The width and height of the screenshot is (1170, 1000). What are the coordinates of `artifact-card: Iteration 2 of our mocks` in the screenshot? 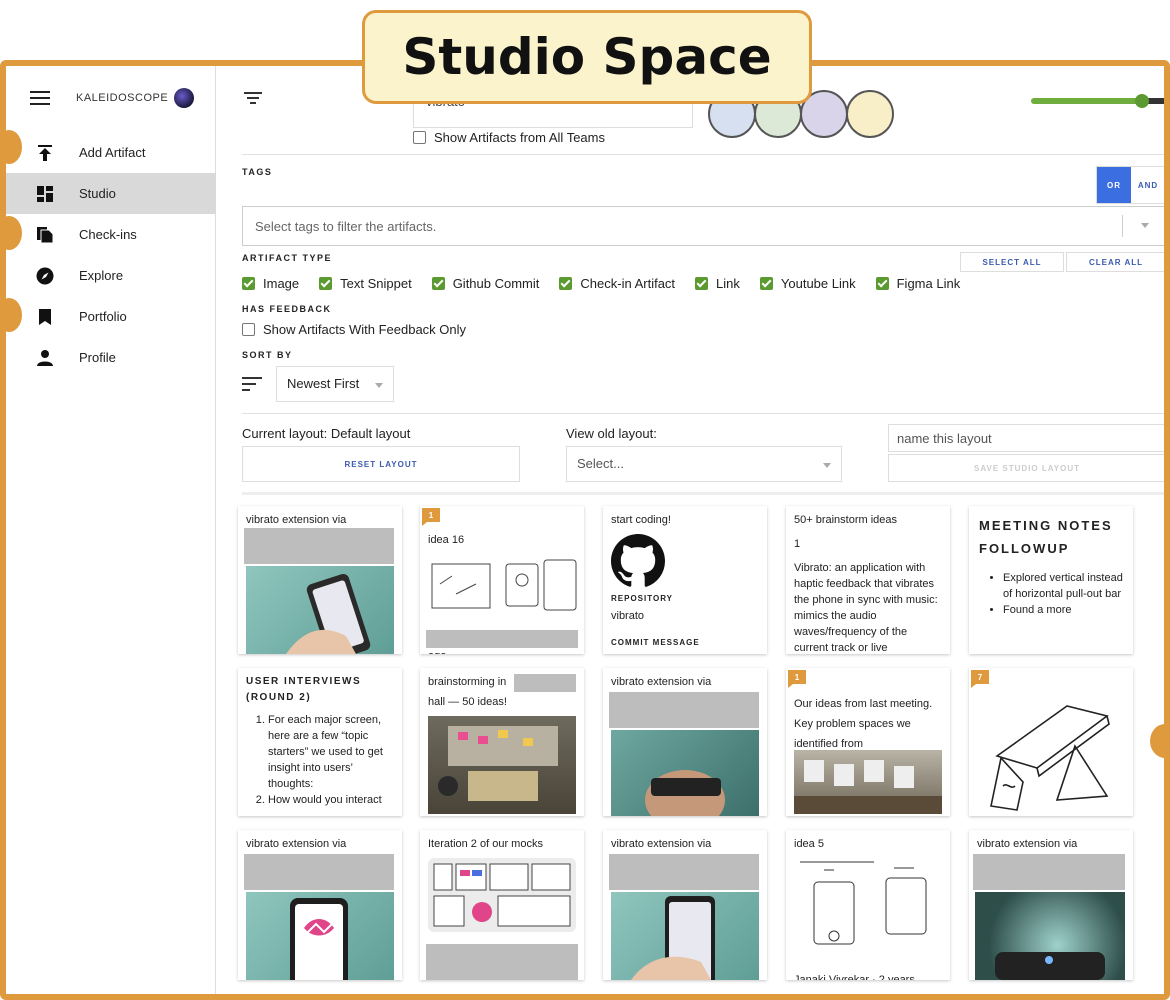 It's located at (502, 905).